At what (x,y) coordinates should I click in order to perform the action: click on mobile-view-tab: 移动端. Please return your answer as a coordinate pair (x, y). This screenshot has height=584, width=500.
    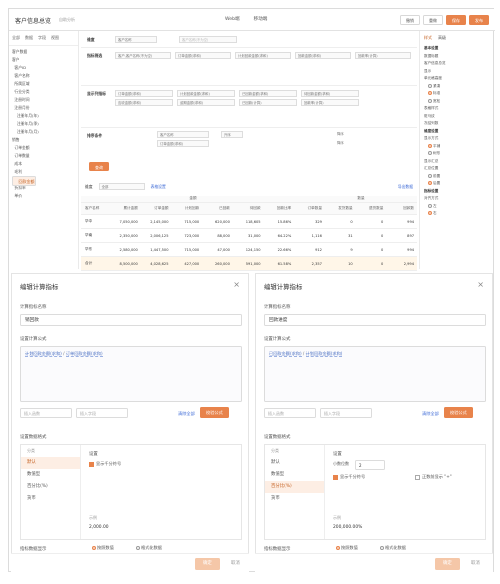
    Looking at the image, I should click on (261, 19).